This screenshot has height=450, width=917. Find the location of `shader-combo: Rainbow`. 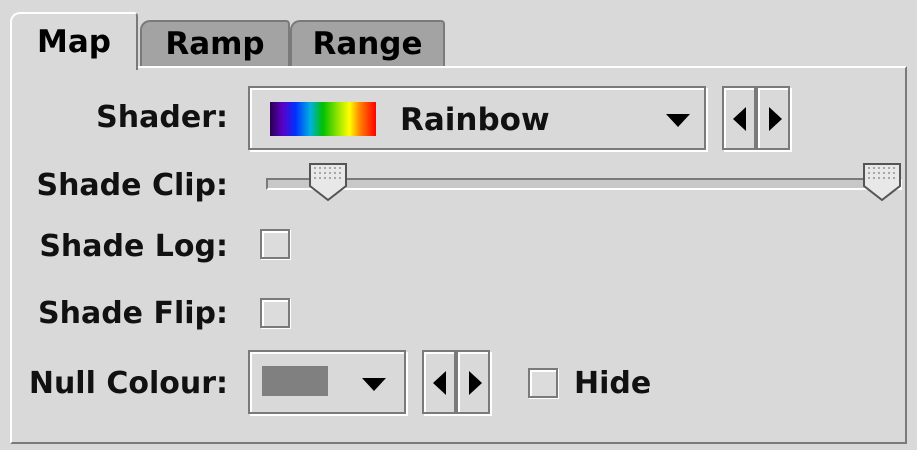

shader-combo: Rainbow is located at coordinates (477, 118).